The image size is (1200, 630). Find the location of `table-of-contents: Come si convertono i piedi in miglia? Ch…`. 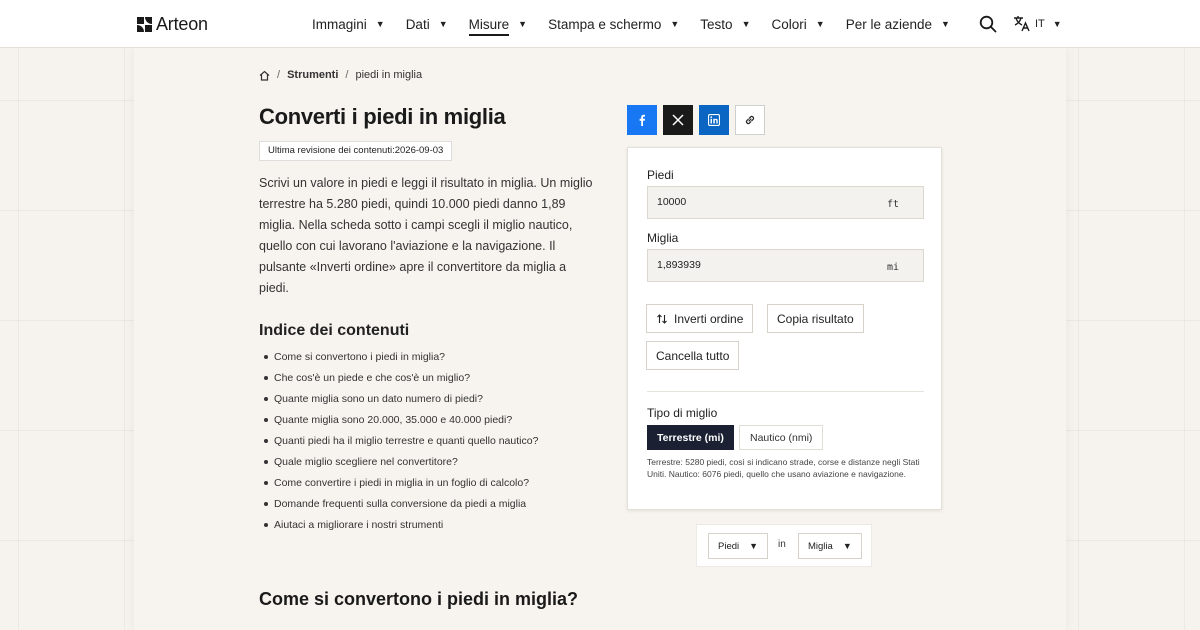

table-of-contents: Come si convertono i piedi in miglia? Ch… is located at coordinates (400, 443).